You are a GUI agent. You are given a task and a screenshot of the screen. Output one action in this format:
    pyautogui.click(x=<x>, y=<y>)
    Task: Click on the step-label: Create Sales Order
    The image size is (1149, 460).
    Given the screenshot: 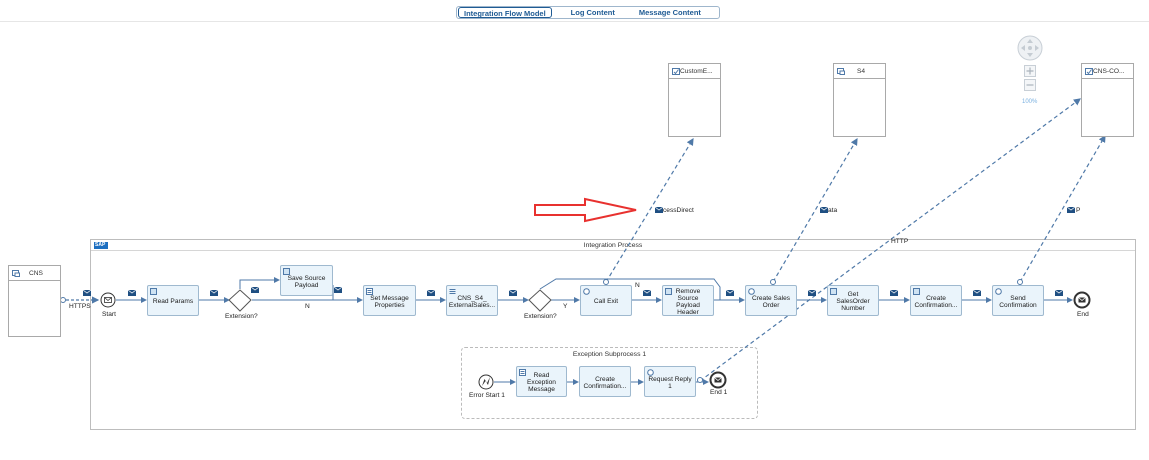 What is the action you would take?
    pyautogui.click(x=771, y=301)
    